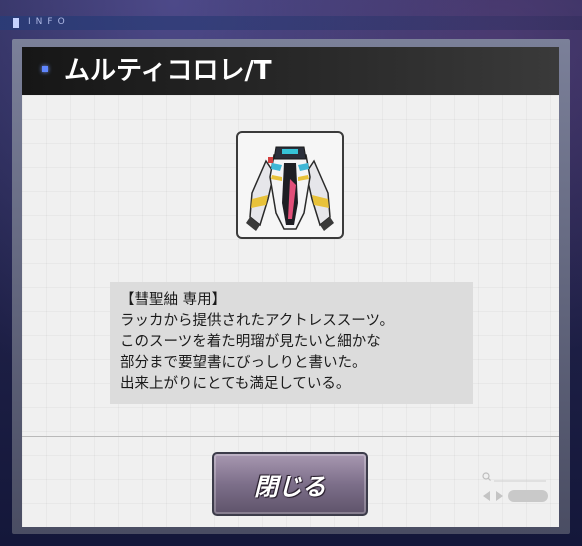 The image size is (582, 546). What do you see at coordinates (45, 69) in the screenshot?
I see `title-bullet-icon` at bounding box center [45, 69].